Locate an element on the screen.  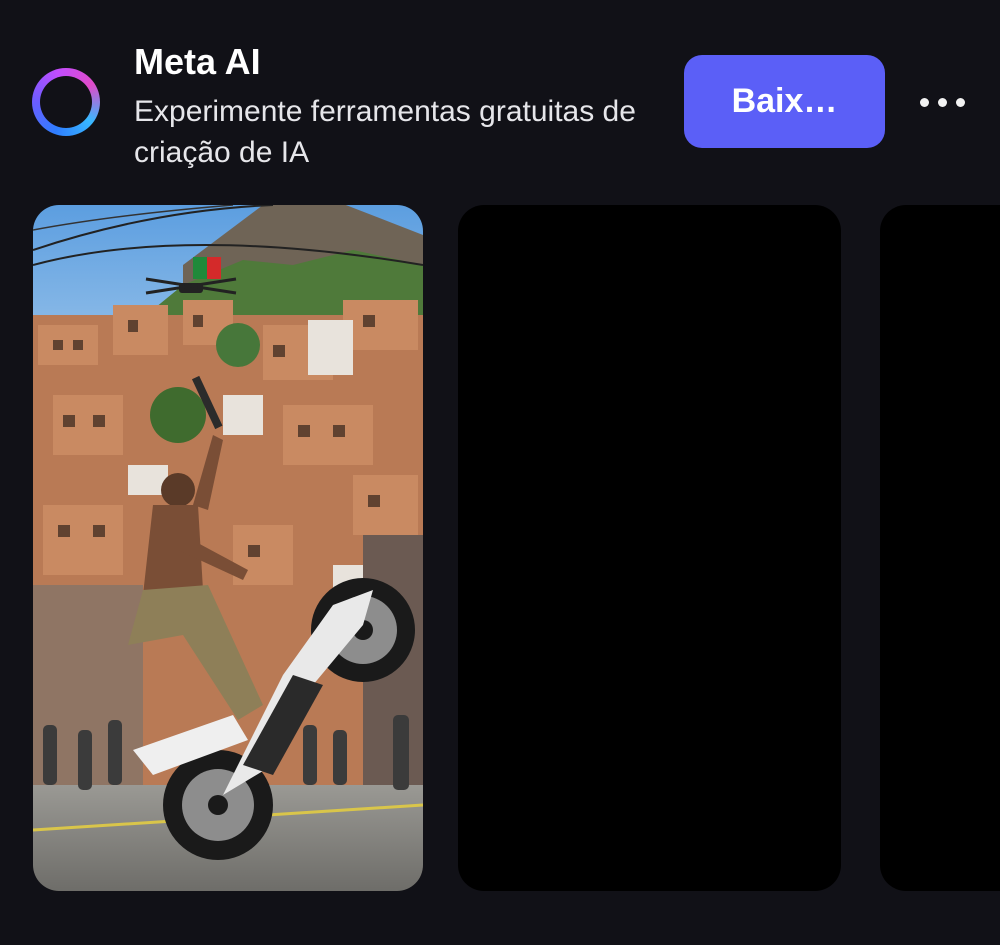
meta-ai-logo-icon is located at coordinates (66, 102).